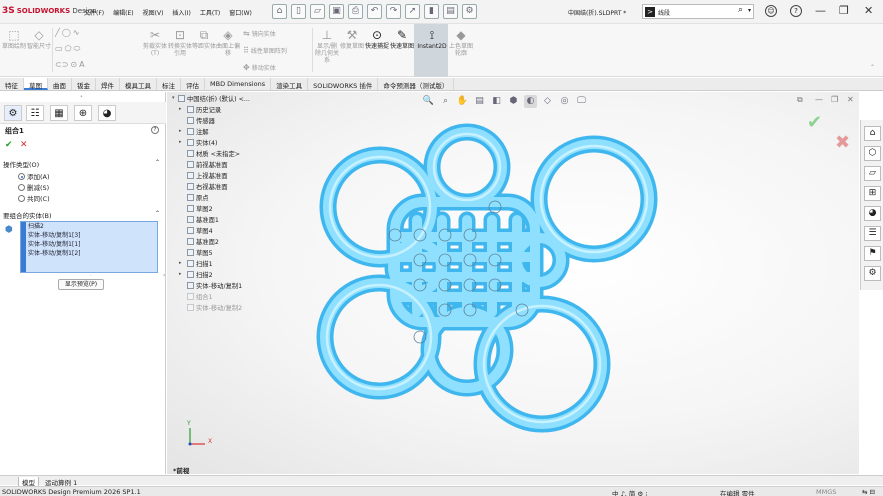 Image resolution: width=883 pixels, height=496 pixels. What do you see at coordinates (71, 64) in the screenshot?
I see `slot-tools: ⊂⊃ ⊙ A` at bounding box center [71, 64].